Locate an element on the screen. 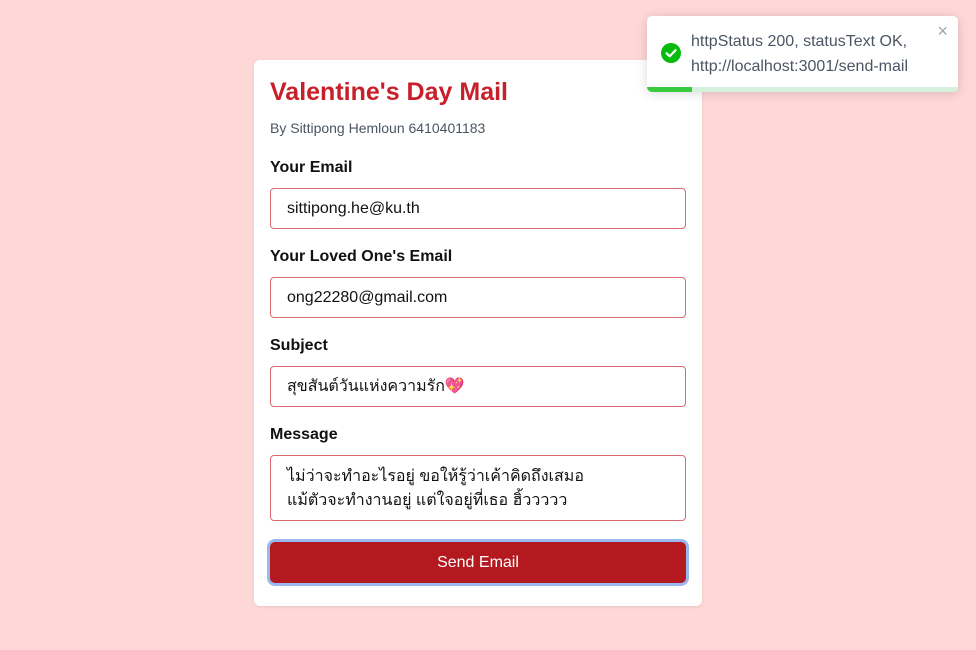 This screenshot has height=650, width=976. author-byline: By Sittipong Hemloun 6410401183 is located at coordinates (378, 128).